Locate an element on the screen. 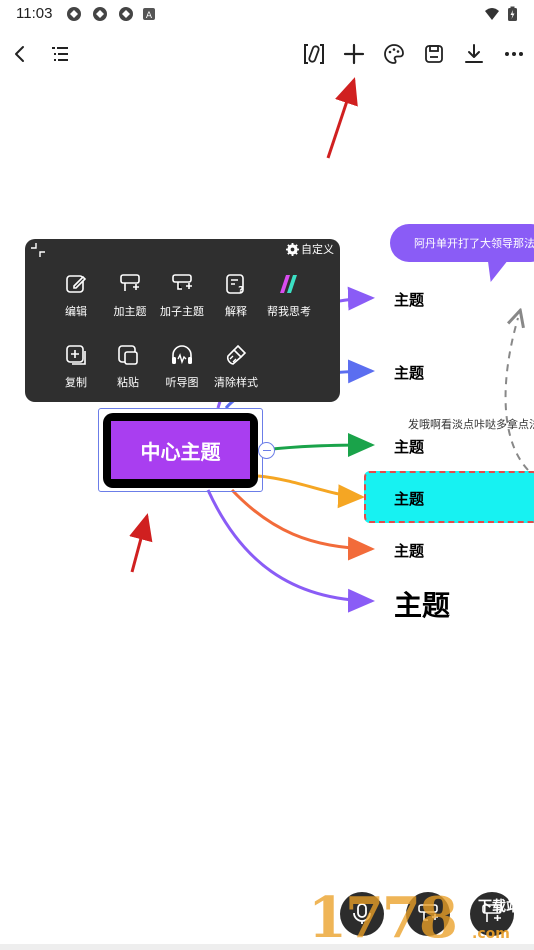 The height and width of the screenshot is (950, 534). paste-icon is located at coordinates (128, 355).